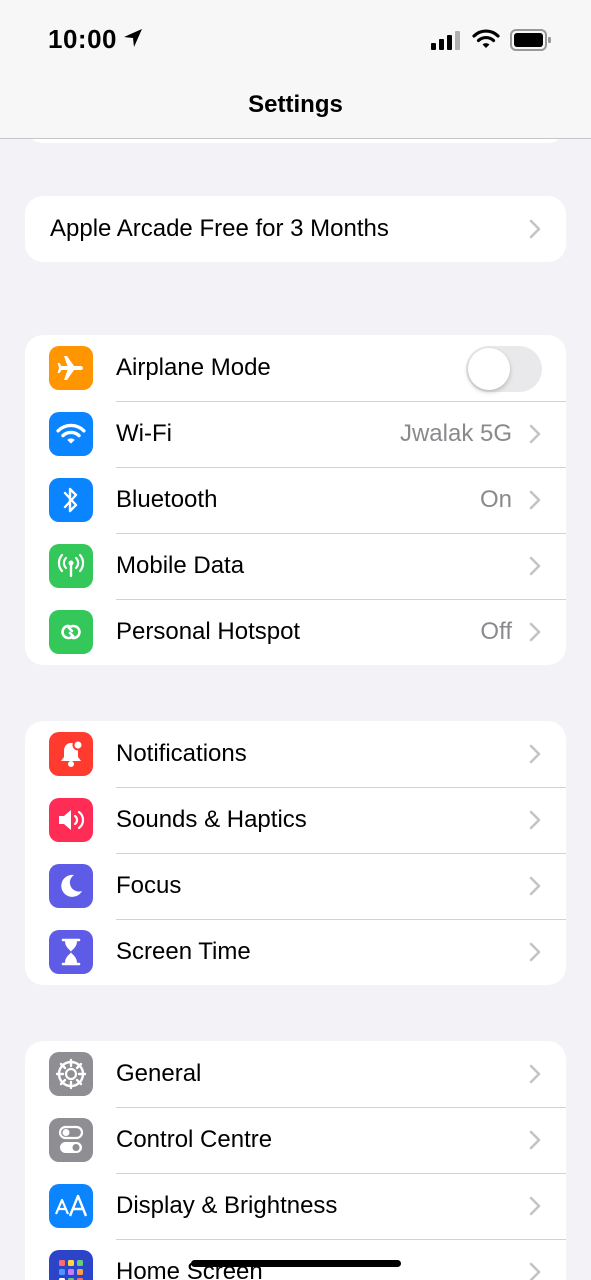 Image resolution: width=591 pixels, height=1280 pixels. What do you see at coordinates (82, 39) in the screenshot?
I see `status-time: 10:00` at bounding box center [82, 39].